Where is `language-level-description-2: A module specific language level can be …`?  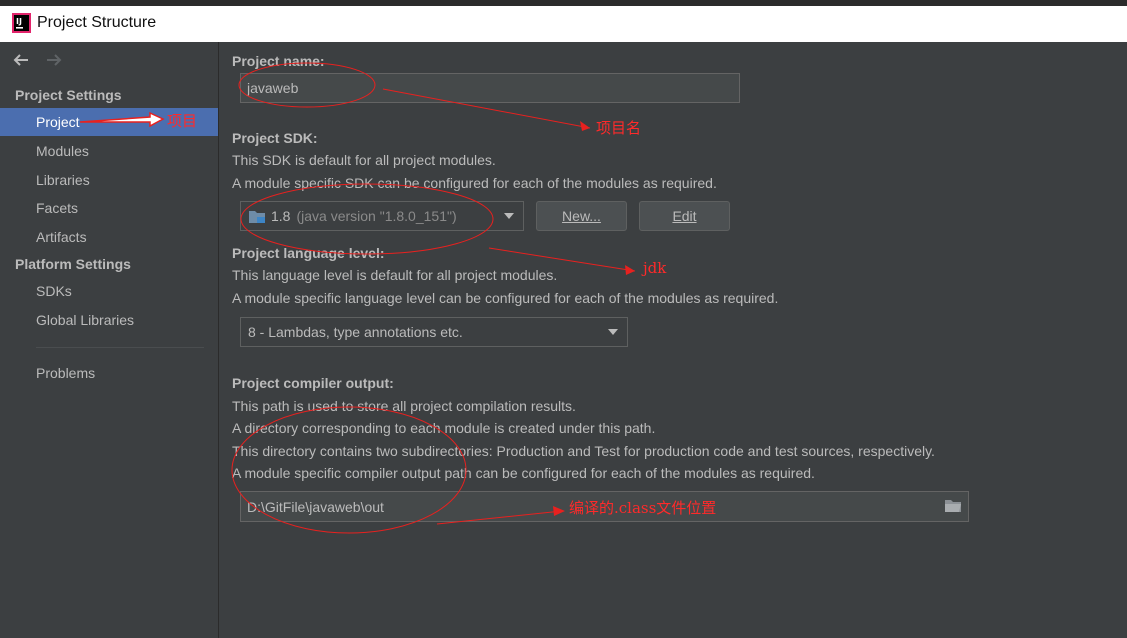
language-level-description-2: A module specific language level can be … is located at coordinates (505, 298).